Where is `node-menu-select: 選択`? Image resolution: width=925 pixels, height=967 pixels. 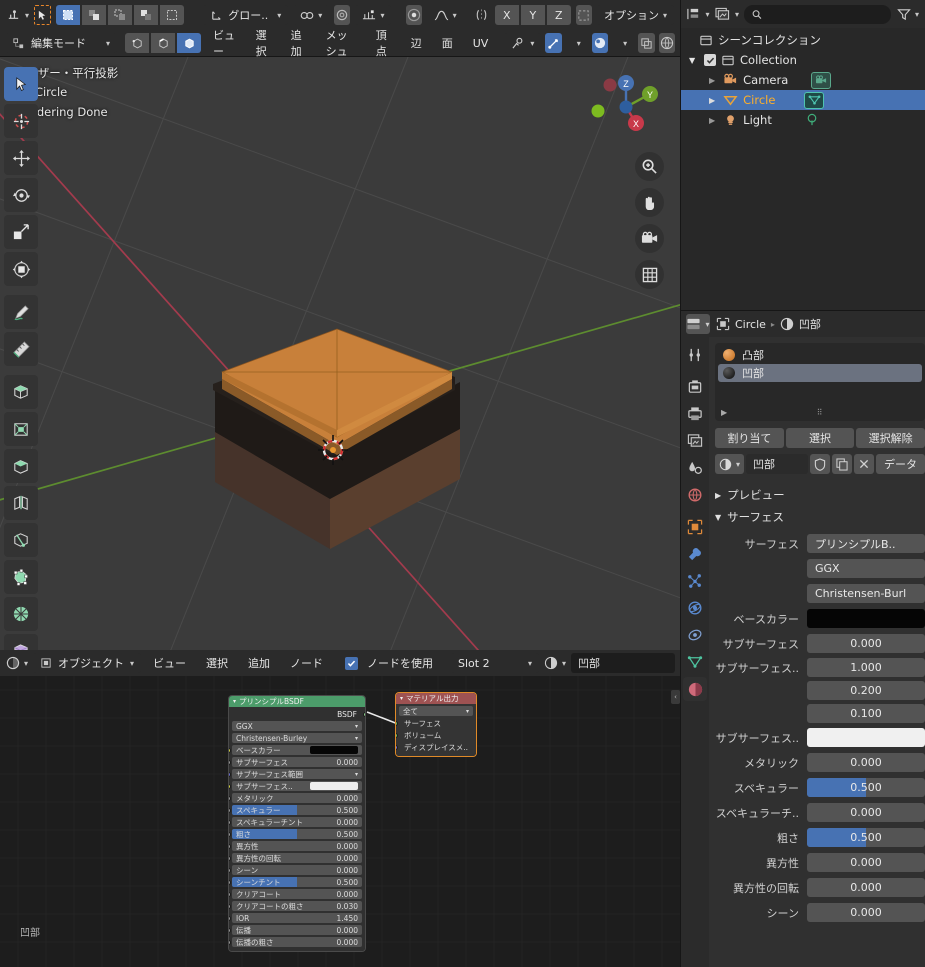 node-menu-select: 選択 is located at coordinates (217, 663).